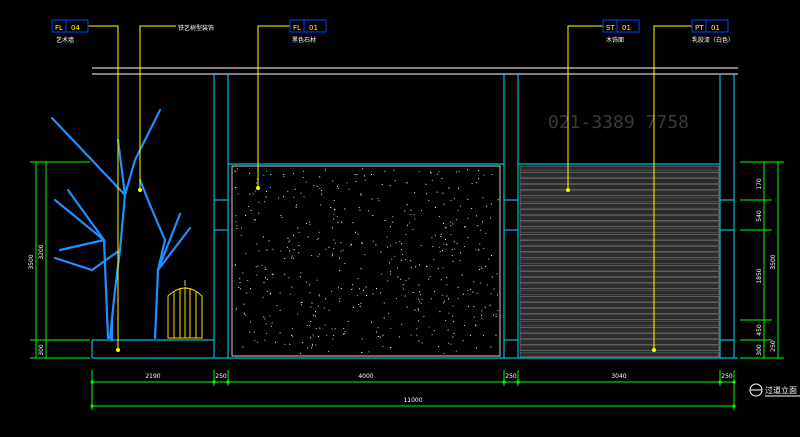  What do you see at coordinates (304, 40) in the screenshot?
I see `tag-2-note: 黑色石材` at bounding box center [304, 40].